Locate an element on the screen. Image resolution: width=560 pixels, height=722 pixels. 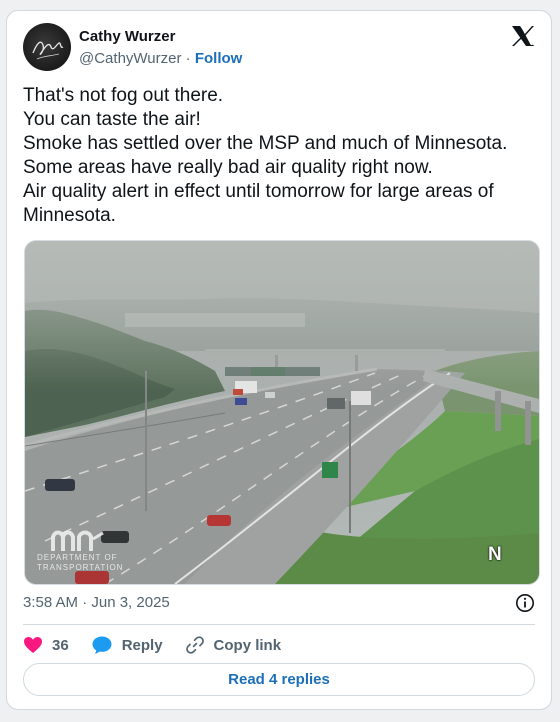
watermark-line: DEPARTMENT OF is located at coordinates (77, 557).